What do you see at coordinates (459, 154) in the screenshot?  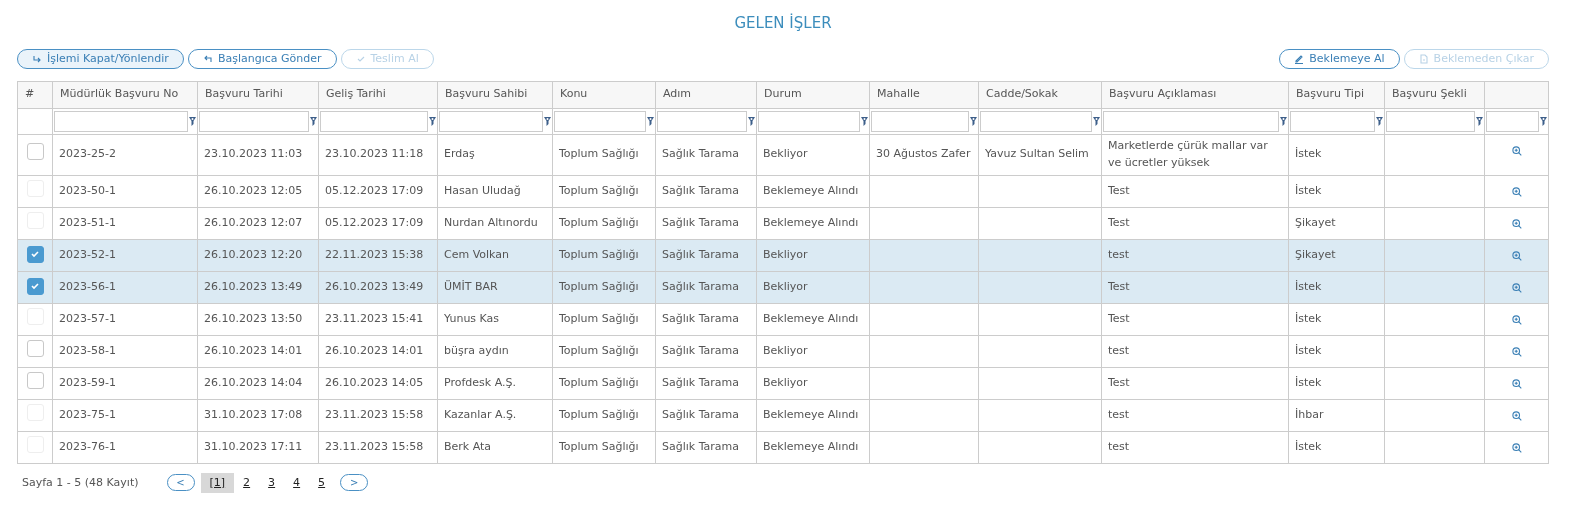 I see `table-cell: Erdaş` at bounding box center [459, 154].